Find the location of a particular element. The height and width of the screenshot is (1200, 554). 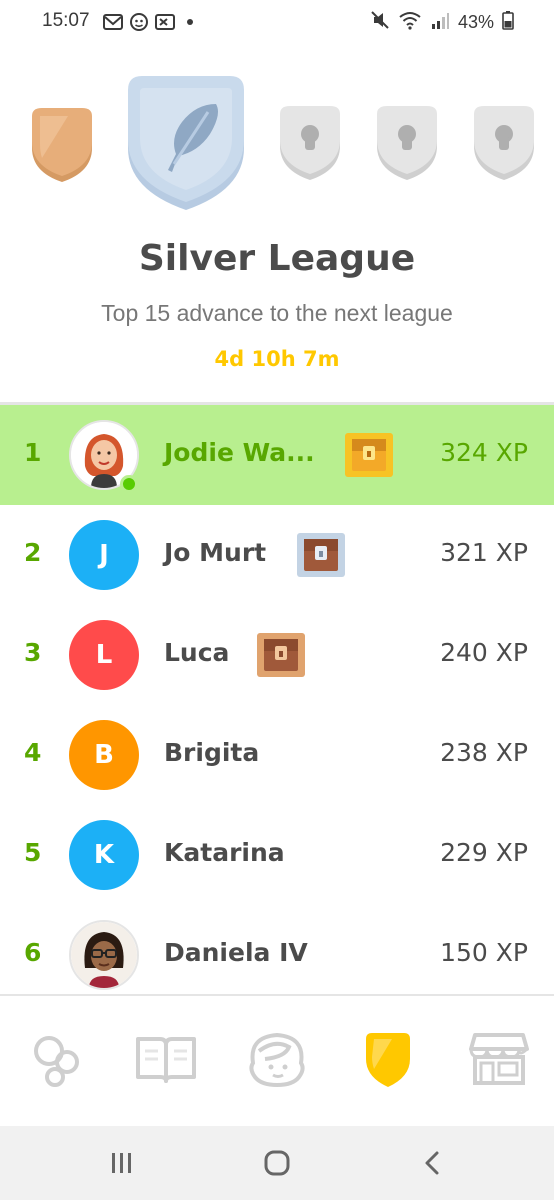

system-nav-bar is located at coordinates (277, 1163).